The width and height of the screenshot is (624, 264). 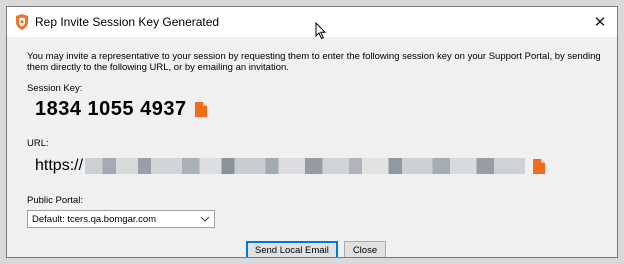 What do you see at coordinates (205, 219) in the screenshot?
I see `chevron-down-icon` at bounding box center [205, 219].